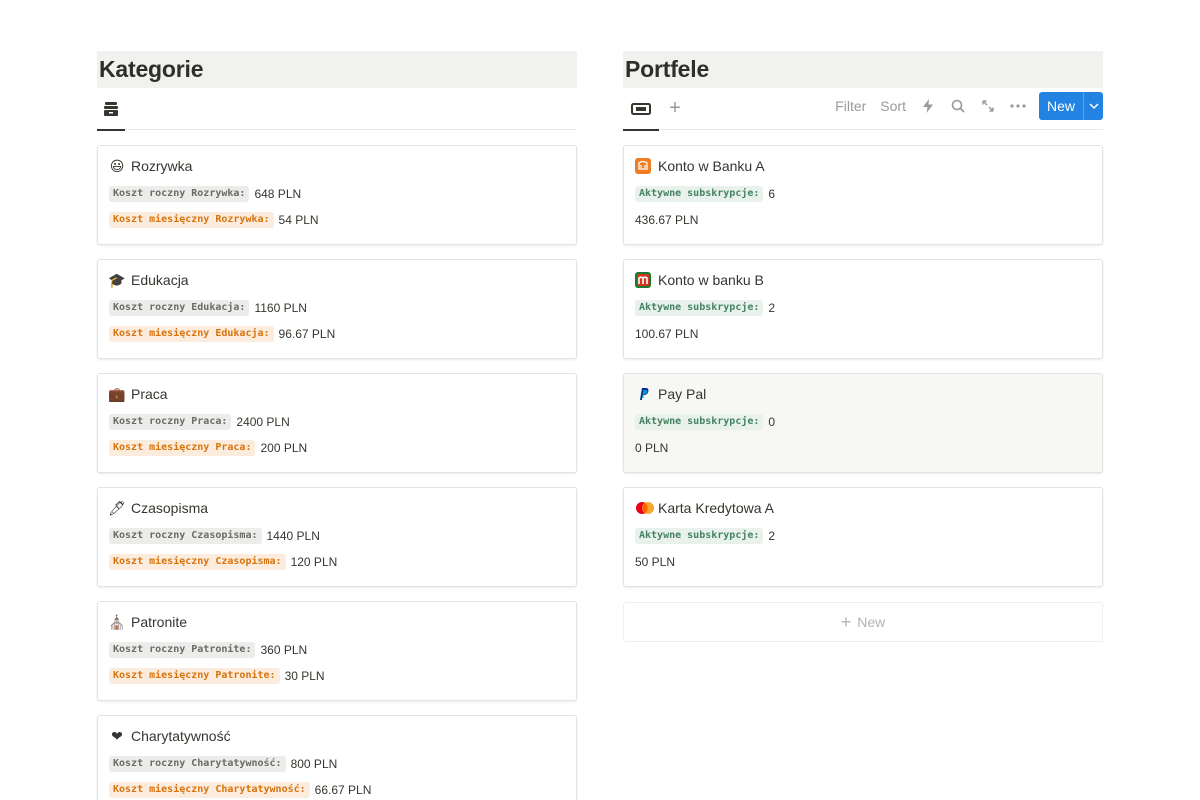  I want to click on balance-value: 100.67 PLN, so click(667, 334).